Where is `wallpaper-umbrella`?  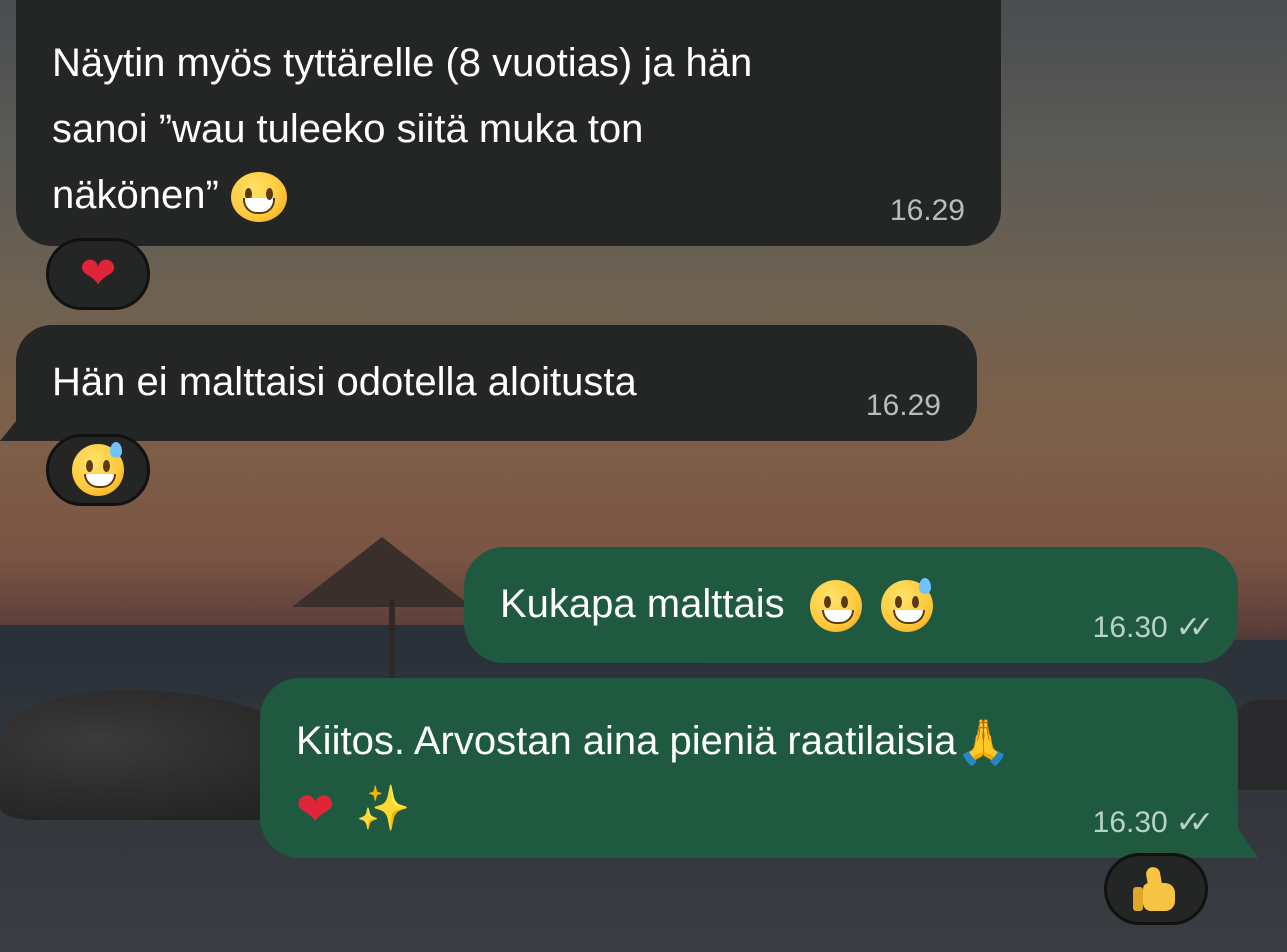 wallpaper-umbrella is located at coordinates (382, 572).